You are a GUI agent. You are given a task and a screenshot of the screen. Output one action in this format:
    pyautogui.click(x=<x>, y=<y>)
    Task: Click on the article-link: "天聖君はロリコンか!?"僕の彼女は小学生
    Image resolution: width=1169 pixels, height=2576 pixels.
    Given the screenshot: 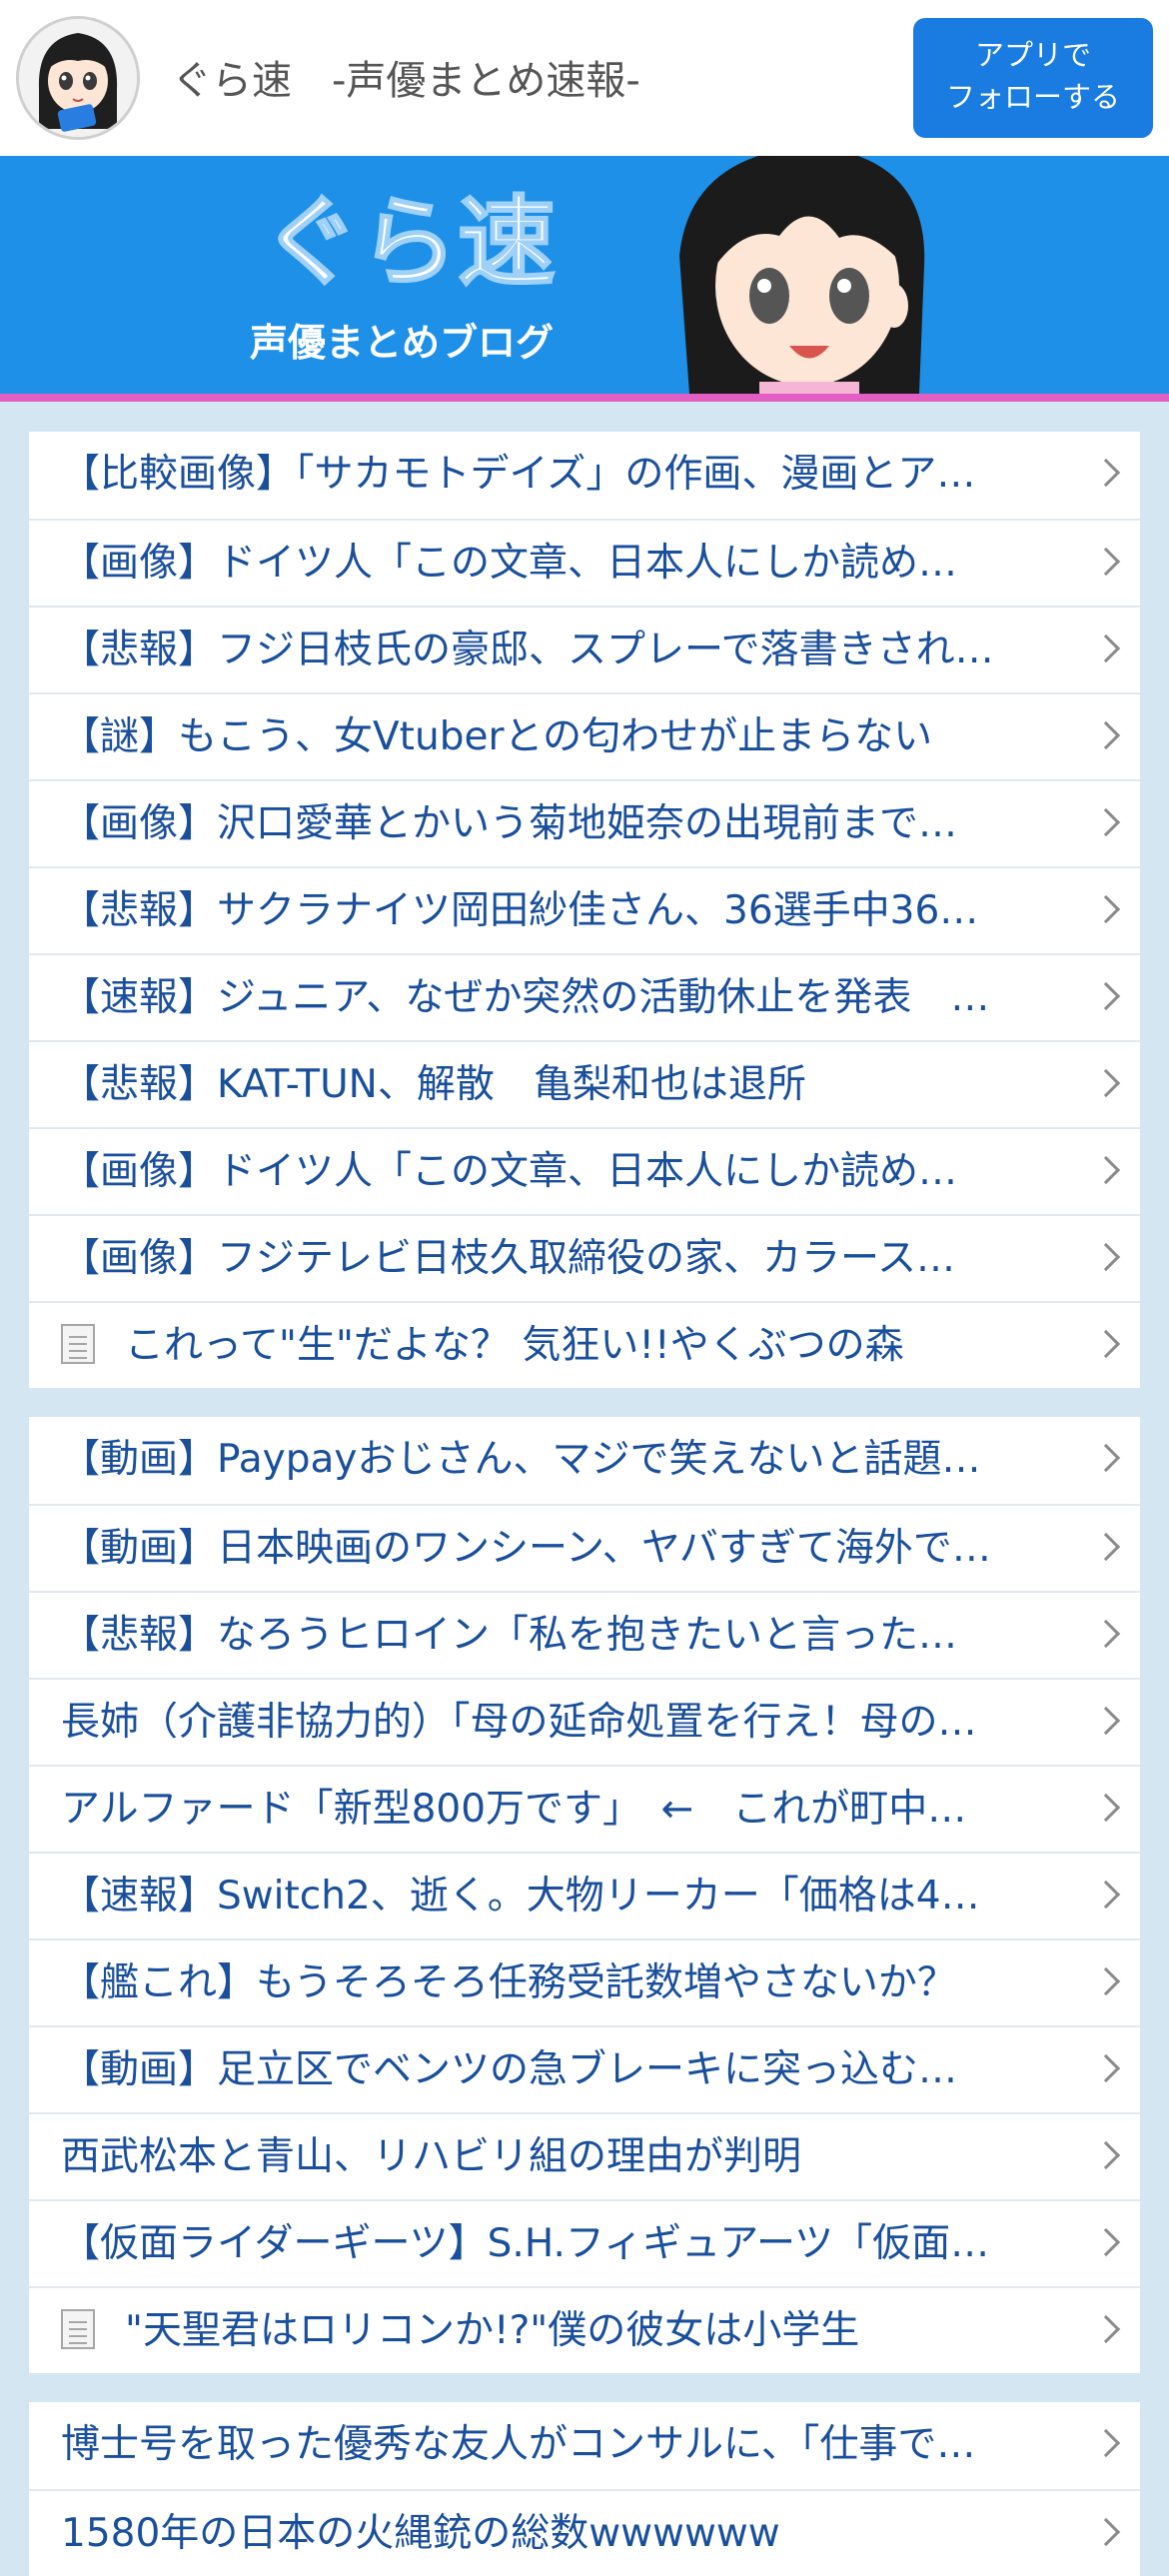 What is the action you would take?
    pyautogui.click(x=584, y=2329)
    